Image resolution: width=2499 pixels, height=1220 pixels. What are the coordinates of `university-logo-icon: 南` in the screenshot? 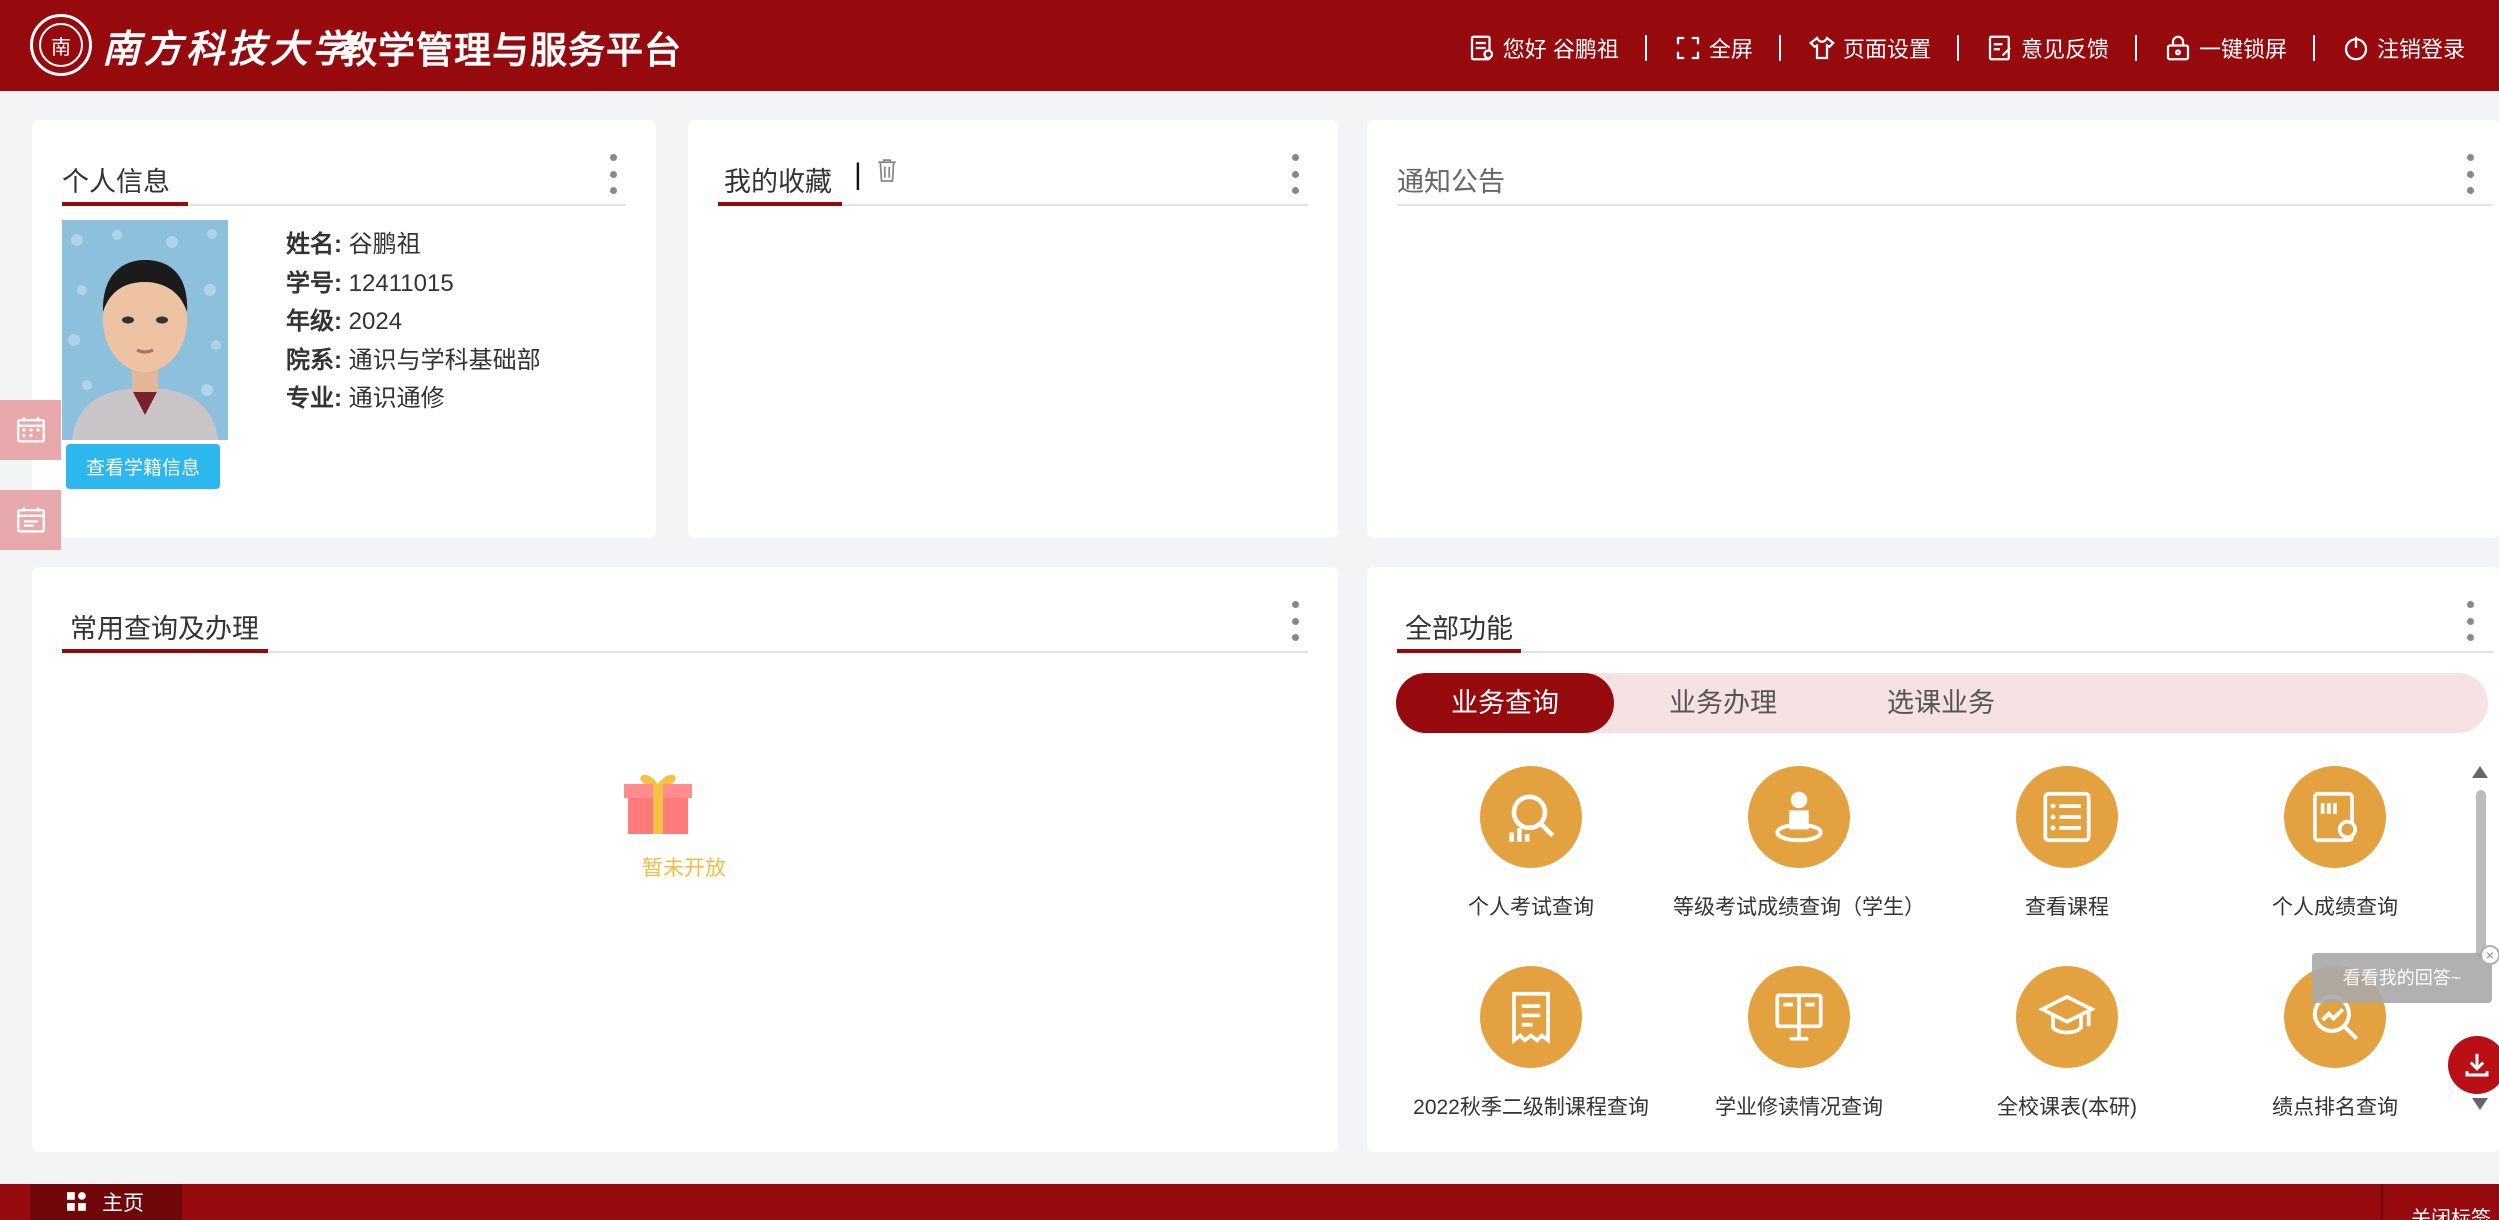 It's located at (61, 45).